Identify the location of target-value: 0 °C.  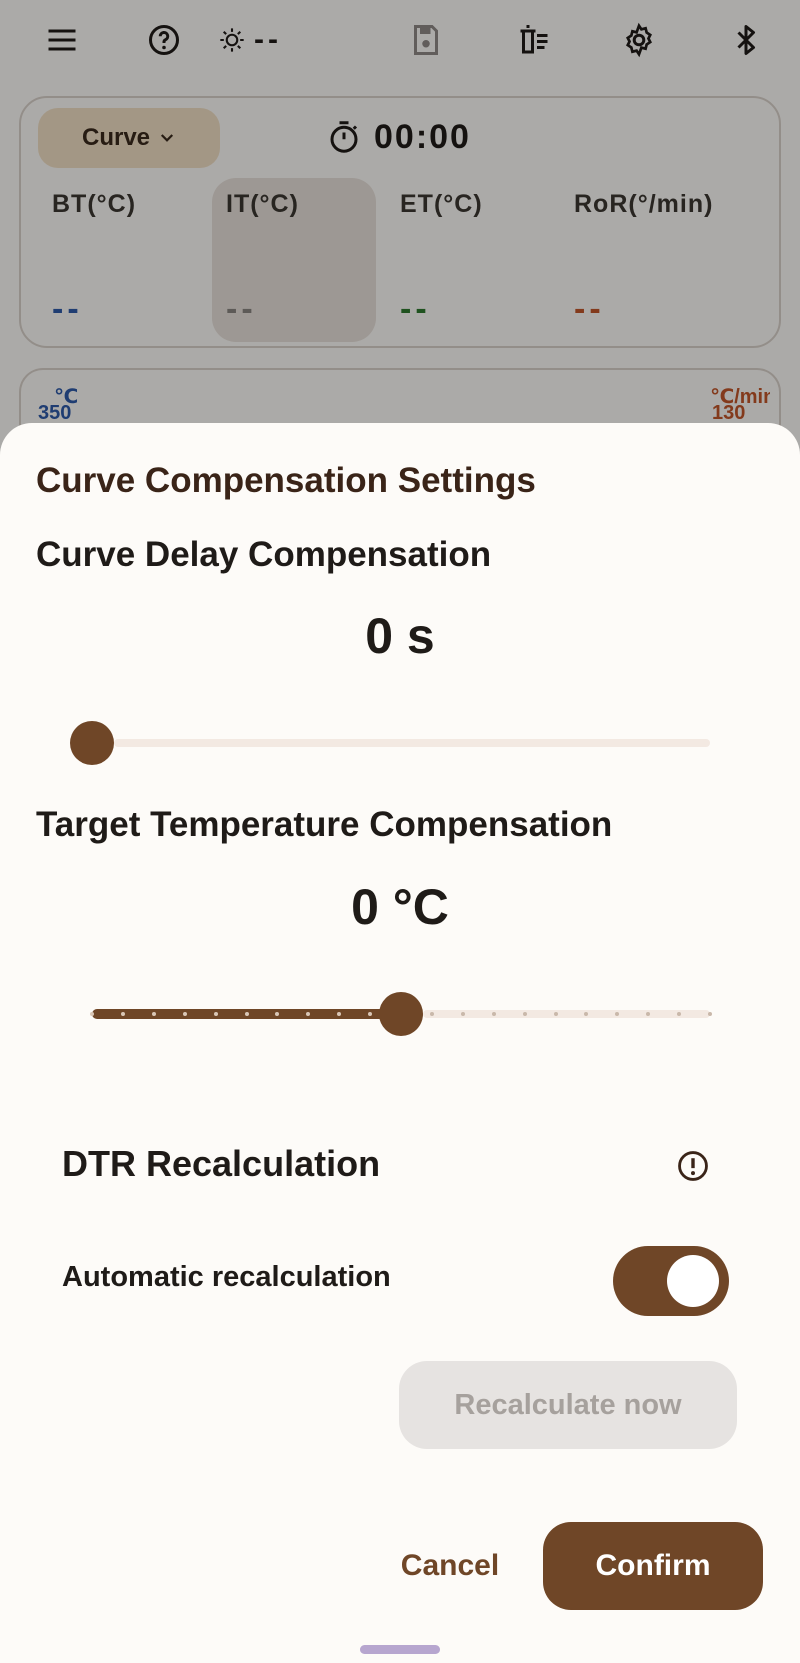
(400, 907).